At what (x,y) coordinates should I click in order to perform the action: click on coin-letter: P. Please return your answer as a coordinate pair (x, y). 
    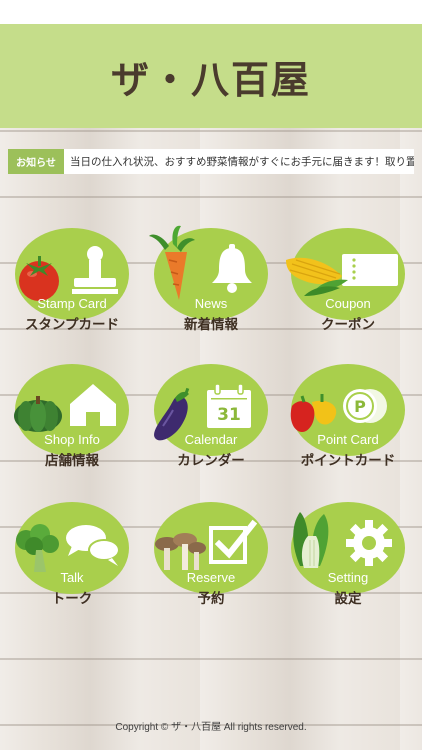
    Looking at the image, I should click on (360, 406).